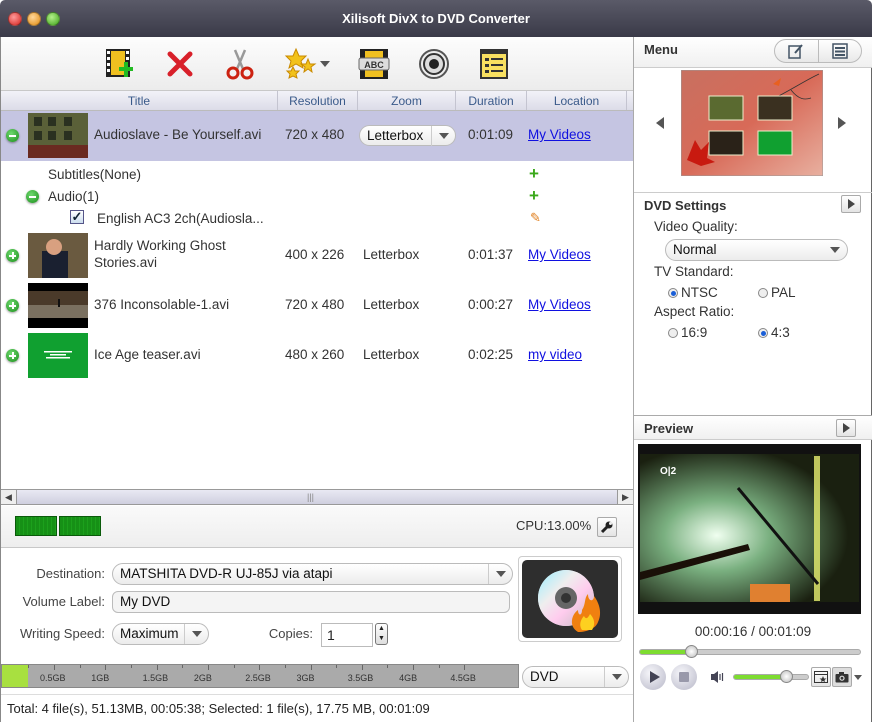 This screenshot has width=872, height=723. I want to click on burn-button, so click(434, 64).